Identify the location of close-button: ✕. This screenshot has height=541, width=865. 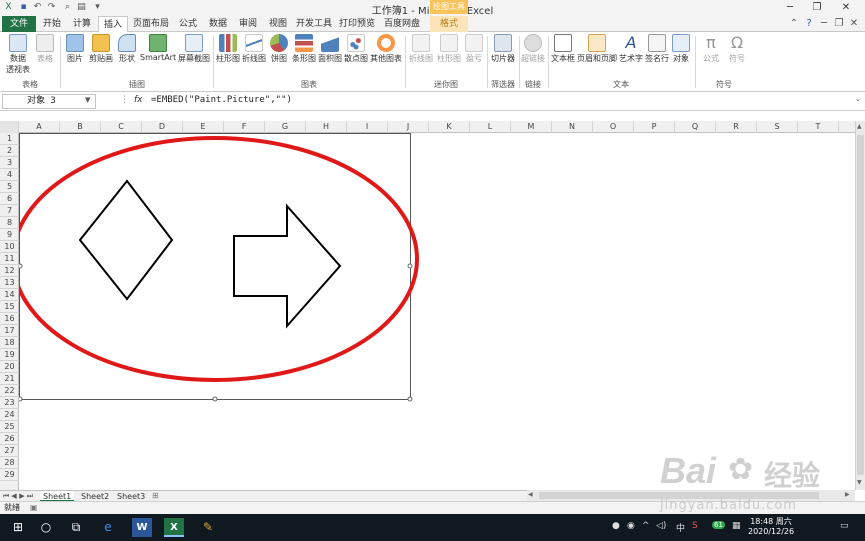
(846, 8).